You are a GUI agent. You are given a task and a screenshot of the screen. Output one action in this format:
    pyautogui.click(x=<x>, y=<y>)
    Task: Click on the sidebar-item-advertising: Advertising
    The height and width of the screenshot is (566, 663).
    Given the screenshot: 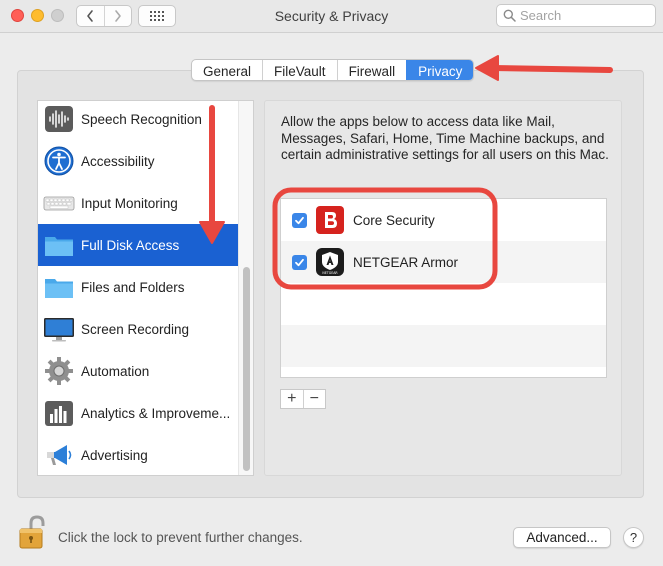 What is the action you would take?
    pyautogui.click(x=138, y=454)
    